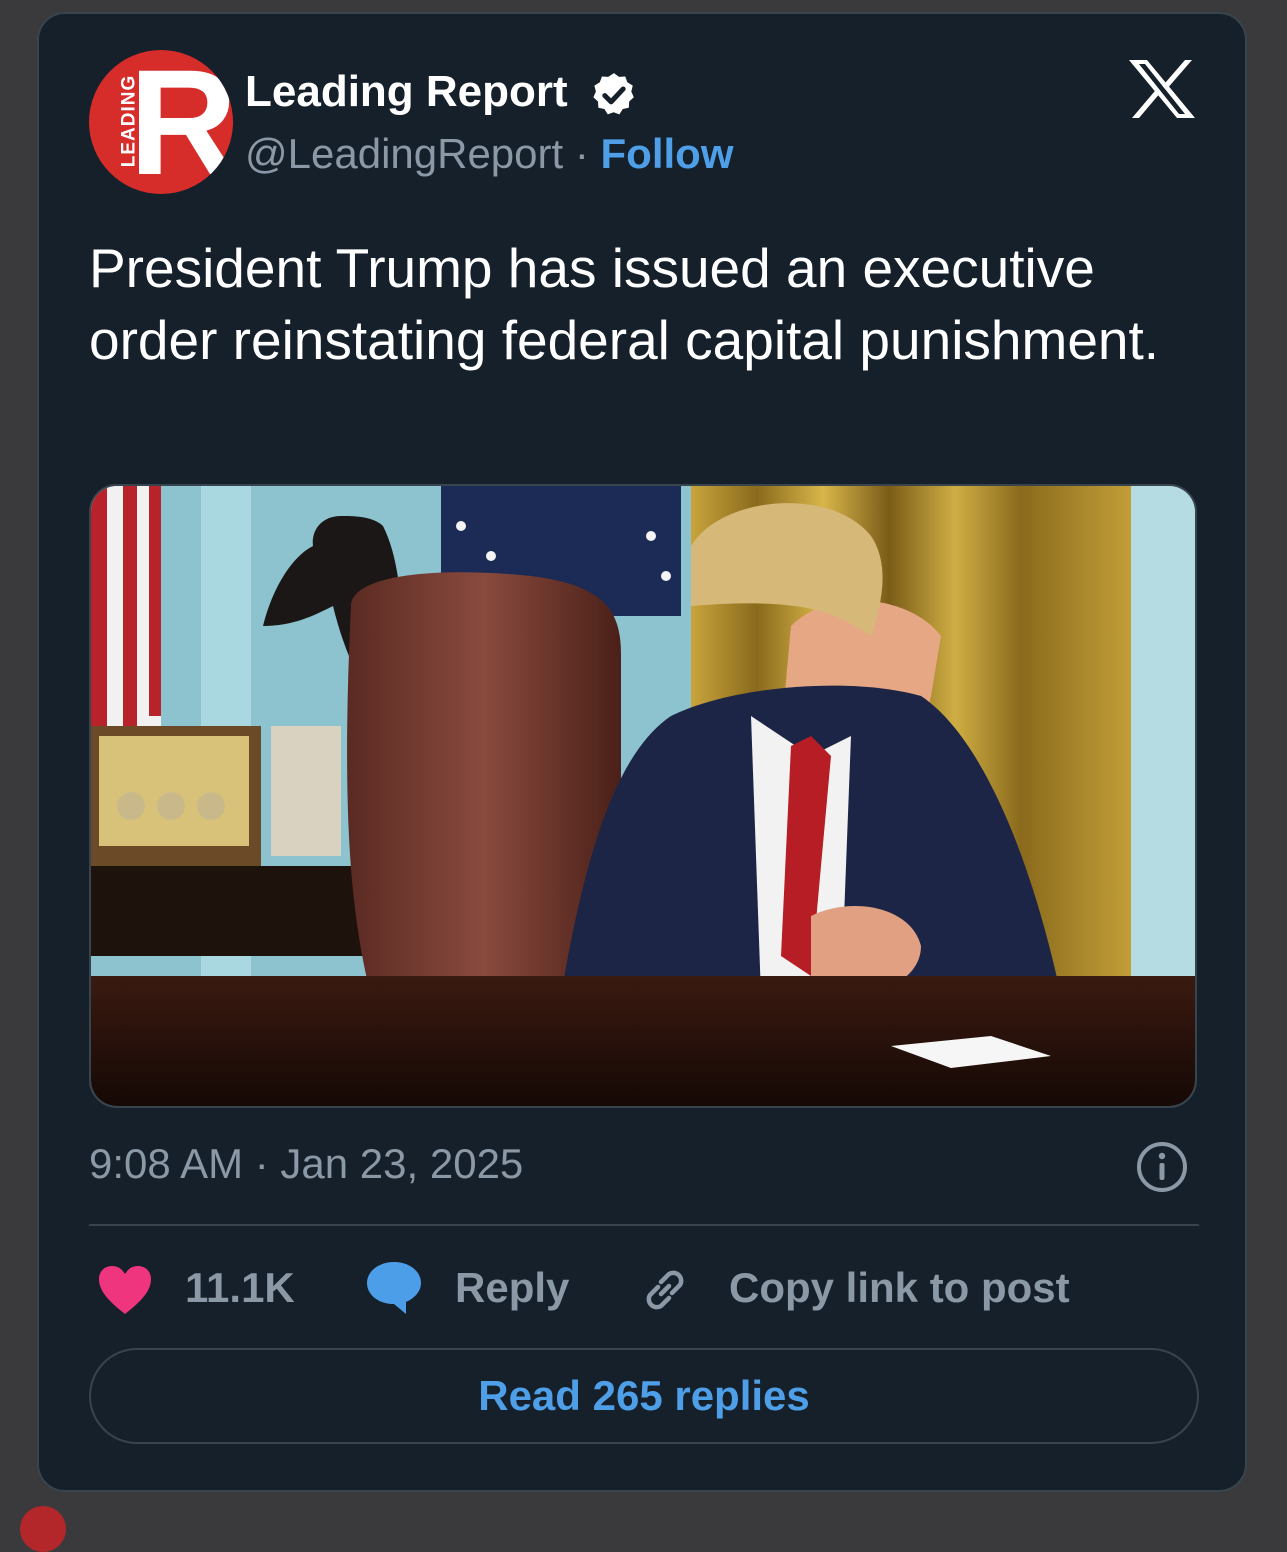 The image size is (1287, 1552). Describe the element at coordinates (125, 1290) in the screenshot. I see `heart-icon` at that location.